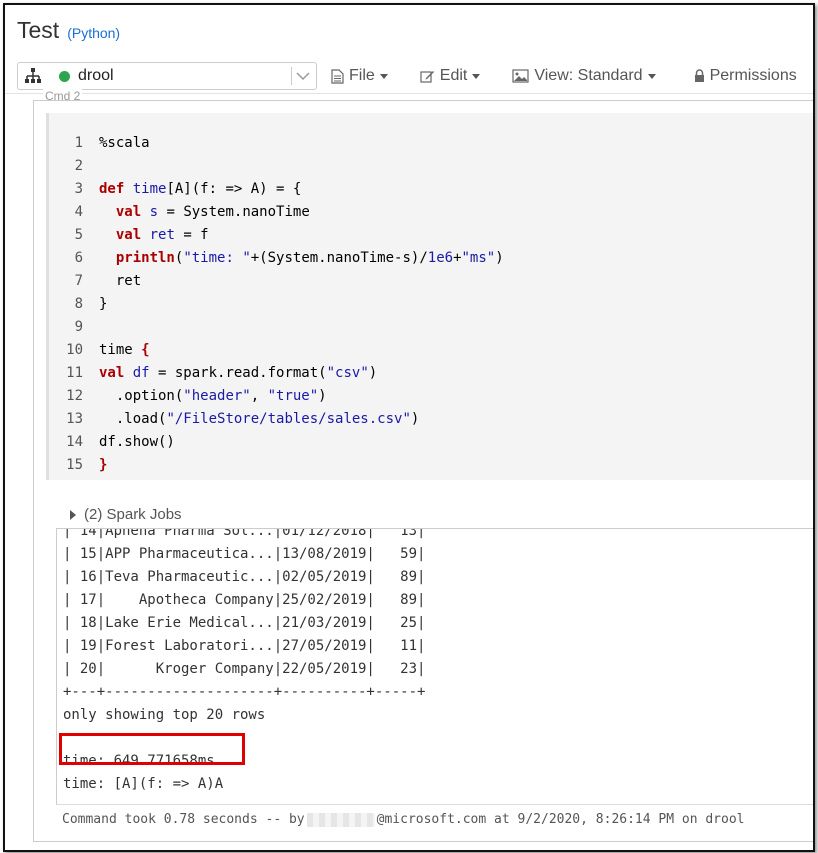 Image resolution: width=818 pixels, height=853 pixels. Describe the element at coordinates (478, 258) in the screenshot. I see `code-token: "ms"` at that location.